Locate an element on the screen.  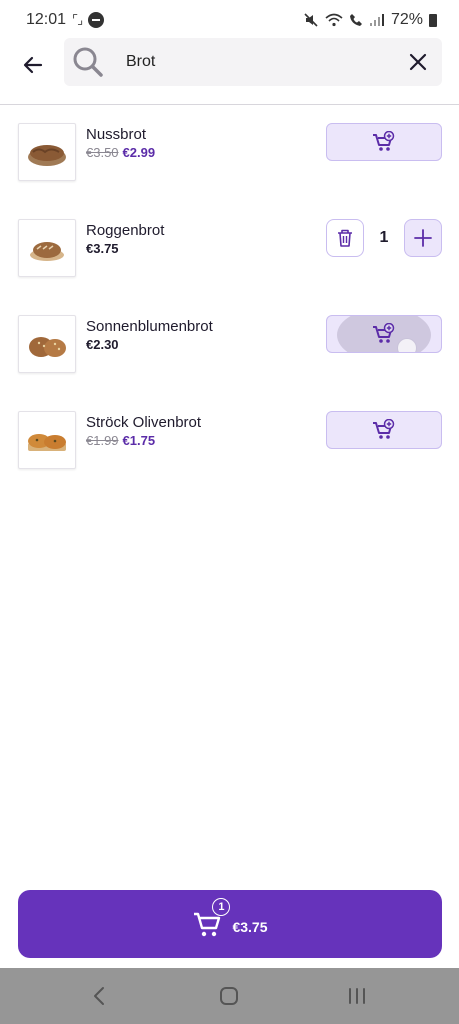
plus-icon is located at coordinates (423, 238).